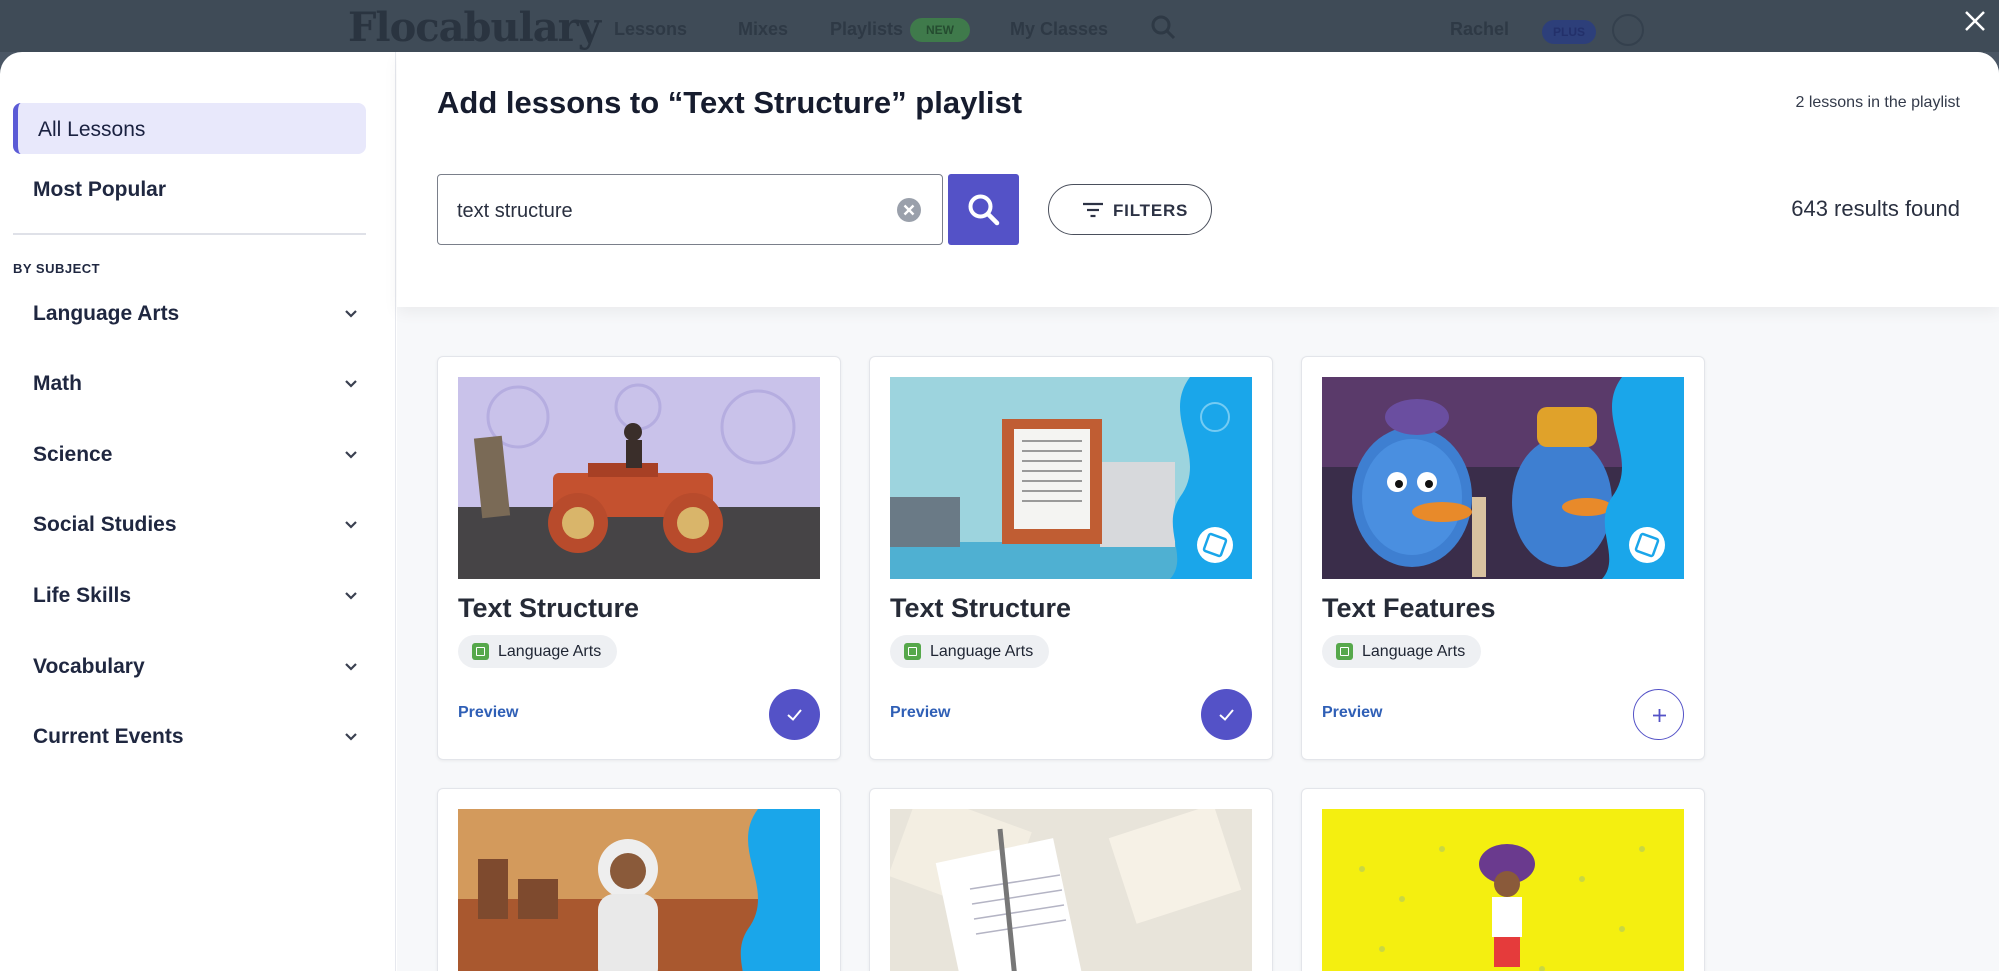 This screenshot has width=1999, height=971. What do you see at coordinates (82, 595) in the screenshot?
I see `subject-label: Life Skills` at bounding box center [82, 595].